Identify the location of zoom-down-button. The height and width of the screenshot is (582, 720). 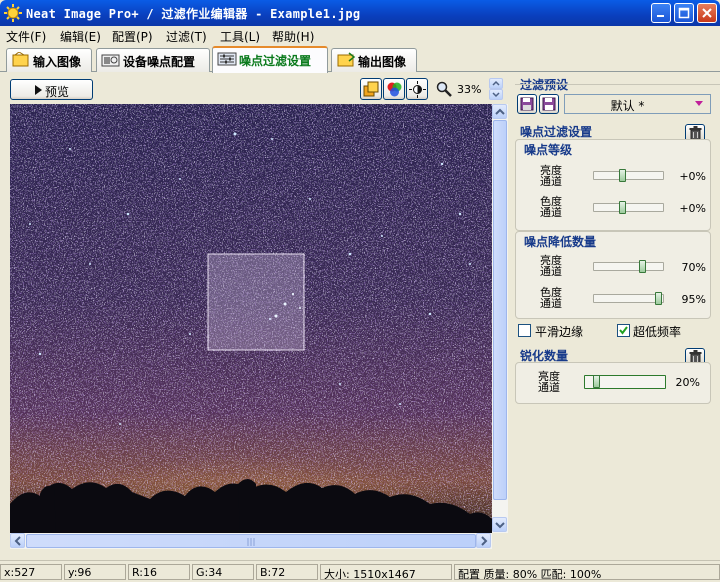
(496, 94).